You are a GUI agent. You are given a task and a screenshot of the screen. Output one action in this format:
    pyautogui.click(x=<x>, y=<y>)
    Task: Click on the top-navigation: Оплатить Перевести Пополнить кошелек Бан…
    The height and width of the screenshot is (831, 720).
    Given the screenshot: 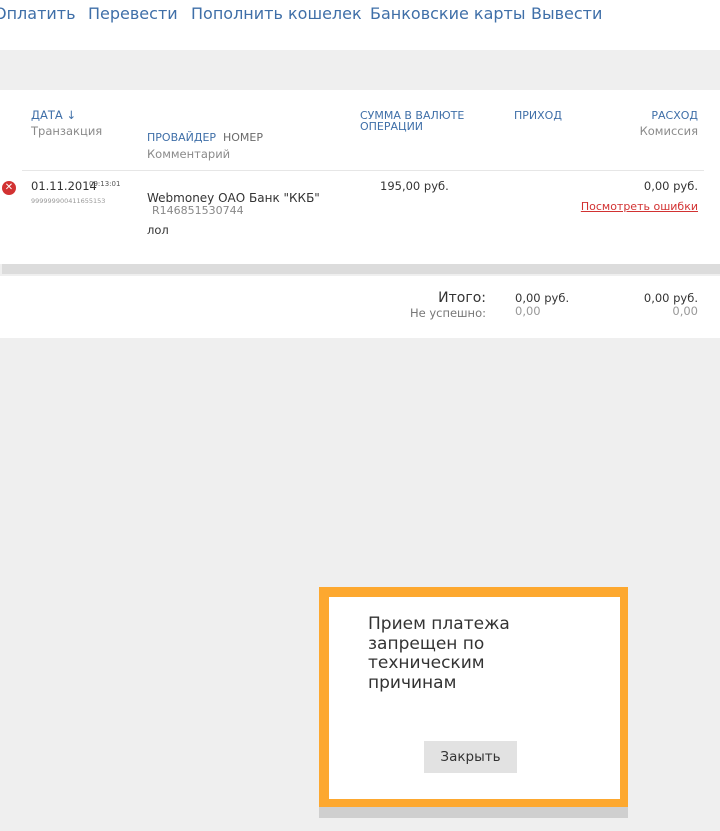 What is the action you would take?
    pyautogui.click(x=360, y=25)
    